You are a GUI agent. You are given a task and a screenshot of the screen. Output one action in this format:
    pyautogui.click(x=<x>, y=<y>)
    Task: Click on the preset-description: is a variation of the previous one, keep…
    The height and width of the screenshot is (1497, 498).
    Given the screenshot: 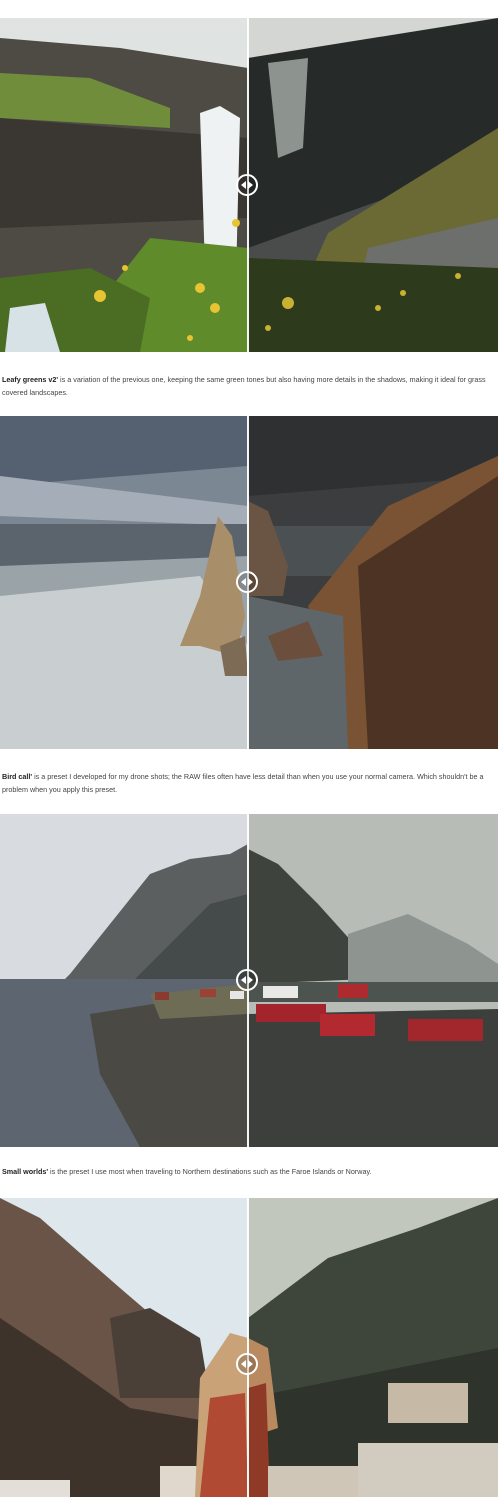 What is the action you would take?
    pyautogui.click(x=244, y=386)
    